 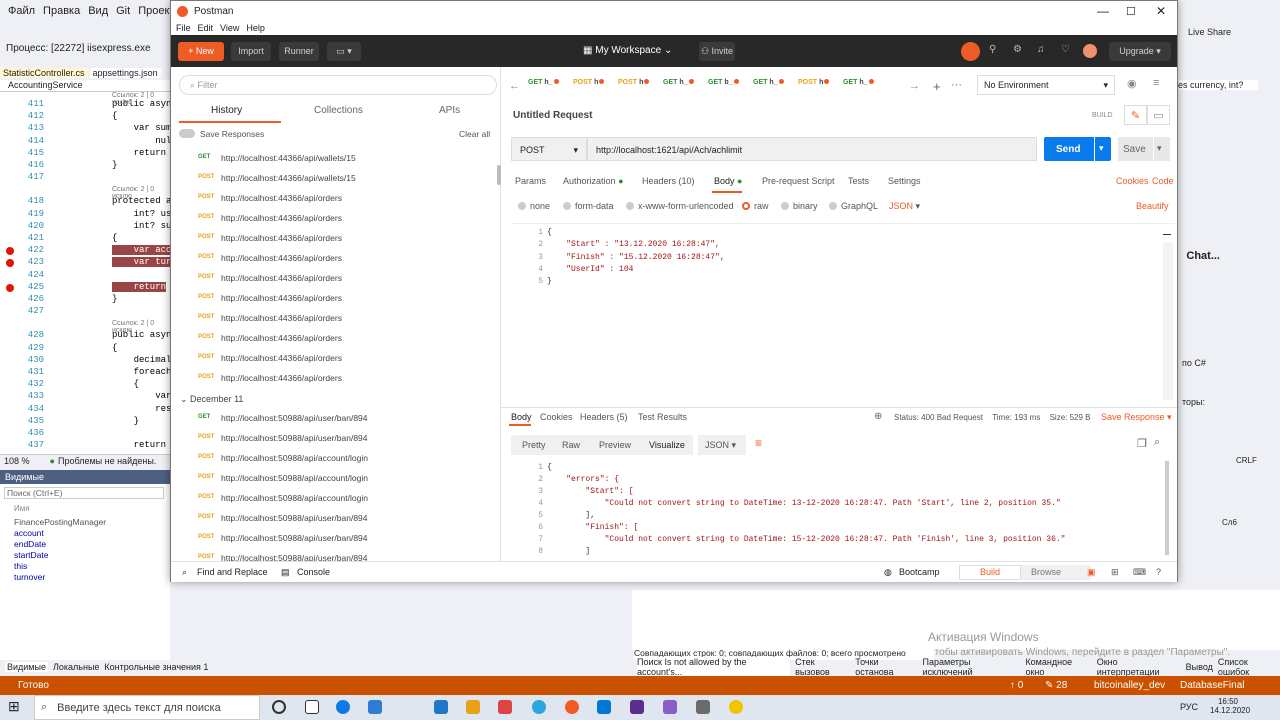 I want to click on tab-collections: Collections, so click(x=338, y=110).